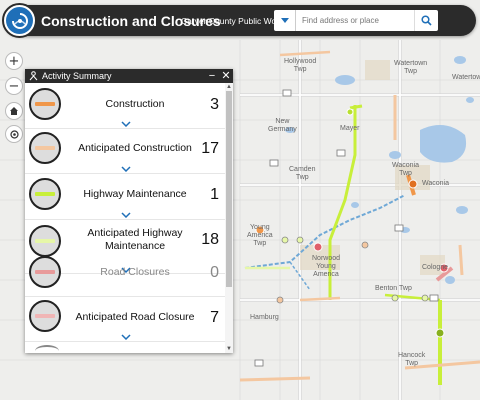 This screenshot has width=480, height=400. I want to click on place-label: Waconia, so click(435, 183).